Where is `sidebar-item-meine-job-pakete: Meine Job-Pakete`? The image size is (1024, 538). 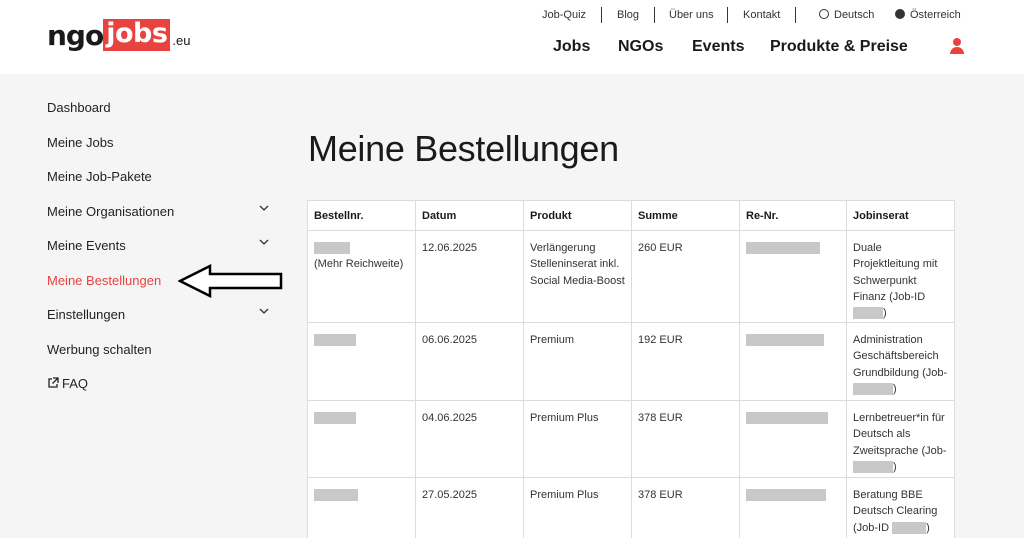
sidebar-item-meine-job-pakete: Meine Job-Pakete is located at coordinates (99, 177).